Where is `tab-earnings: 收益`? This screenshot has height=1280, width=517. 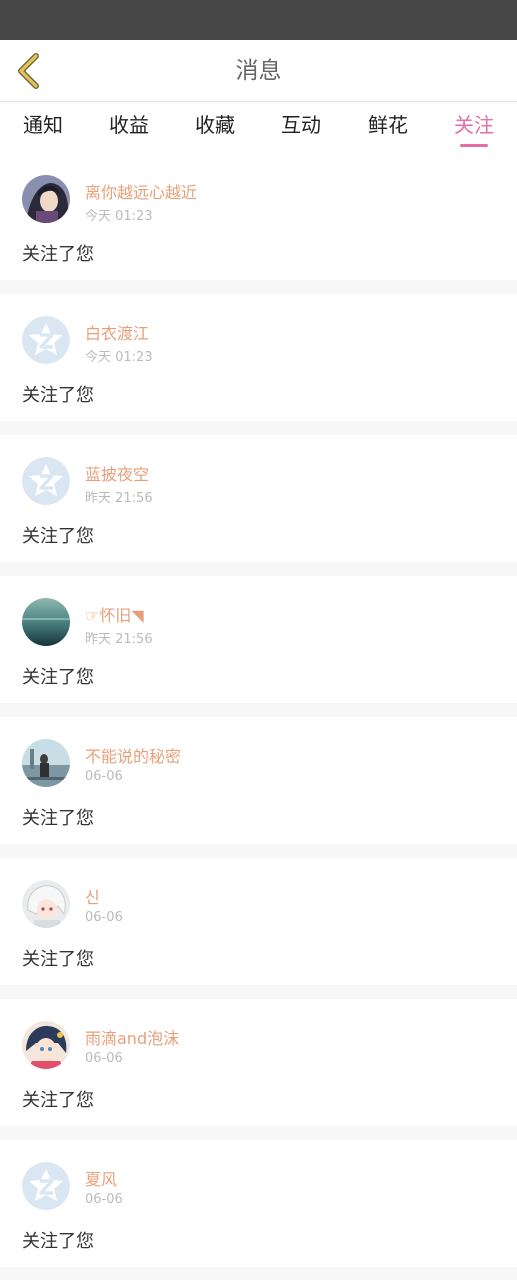
tab-earnings: 收益 is located at coordinates (129, 128).